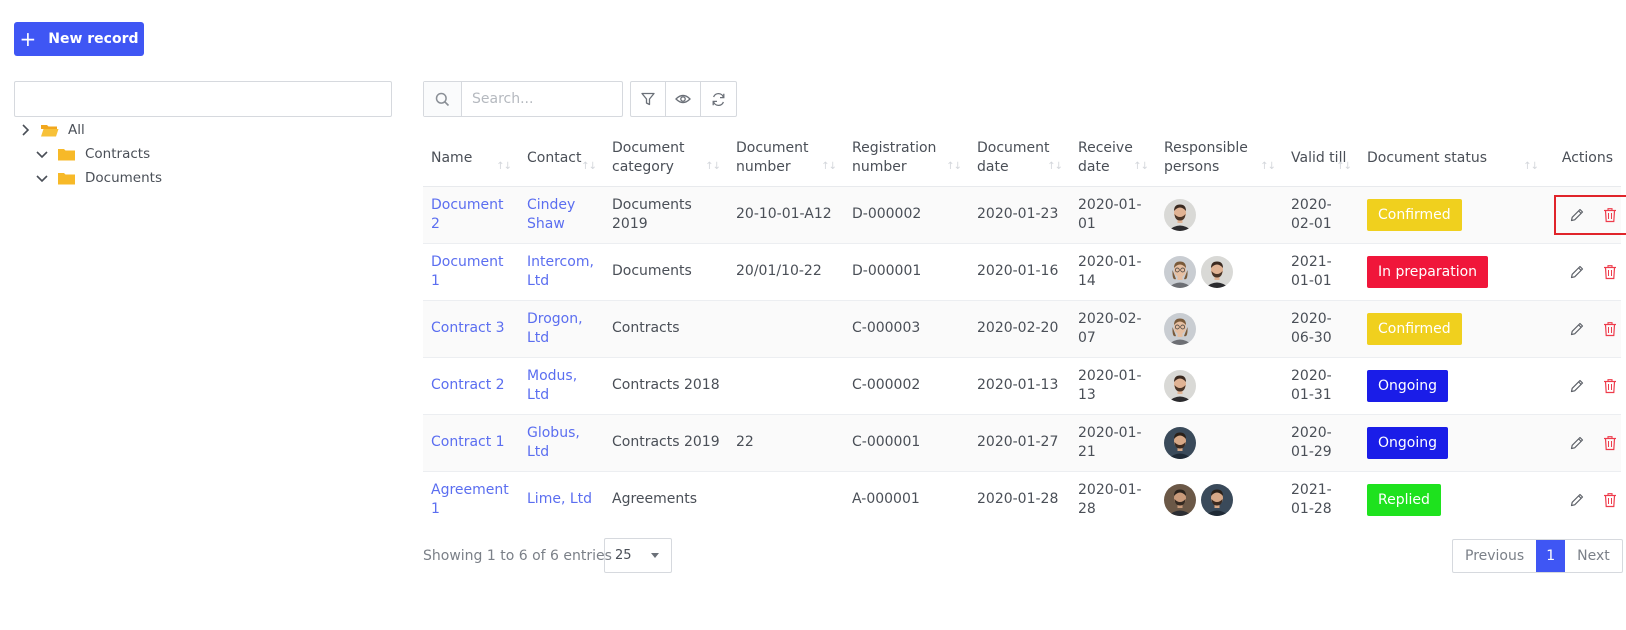 Image resolution: width=1626 pixels, height=630 pixels. Describe the element at coordinates (1110, 214) in the screenshot. I see `col-receive-date-value: 2020-01-01` at that location.